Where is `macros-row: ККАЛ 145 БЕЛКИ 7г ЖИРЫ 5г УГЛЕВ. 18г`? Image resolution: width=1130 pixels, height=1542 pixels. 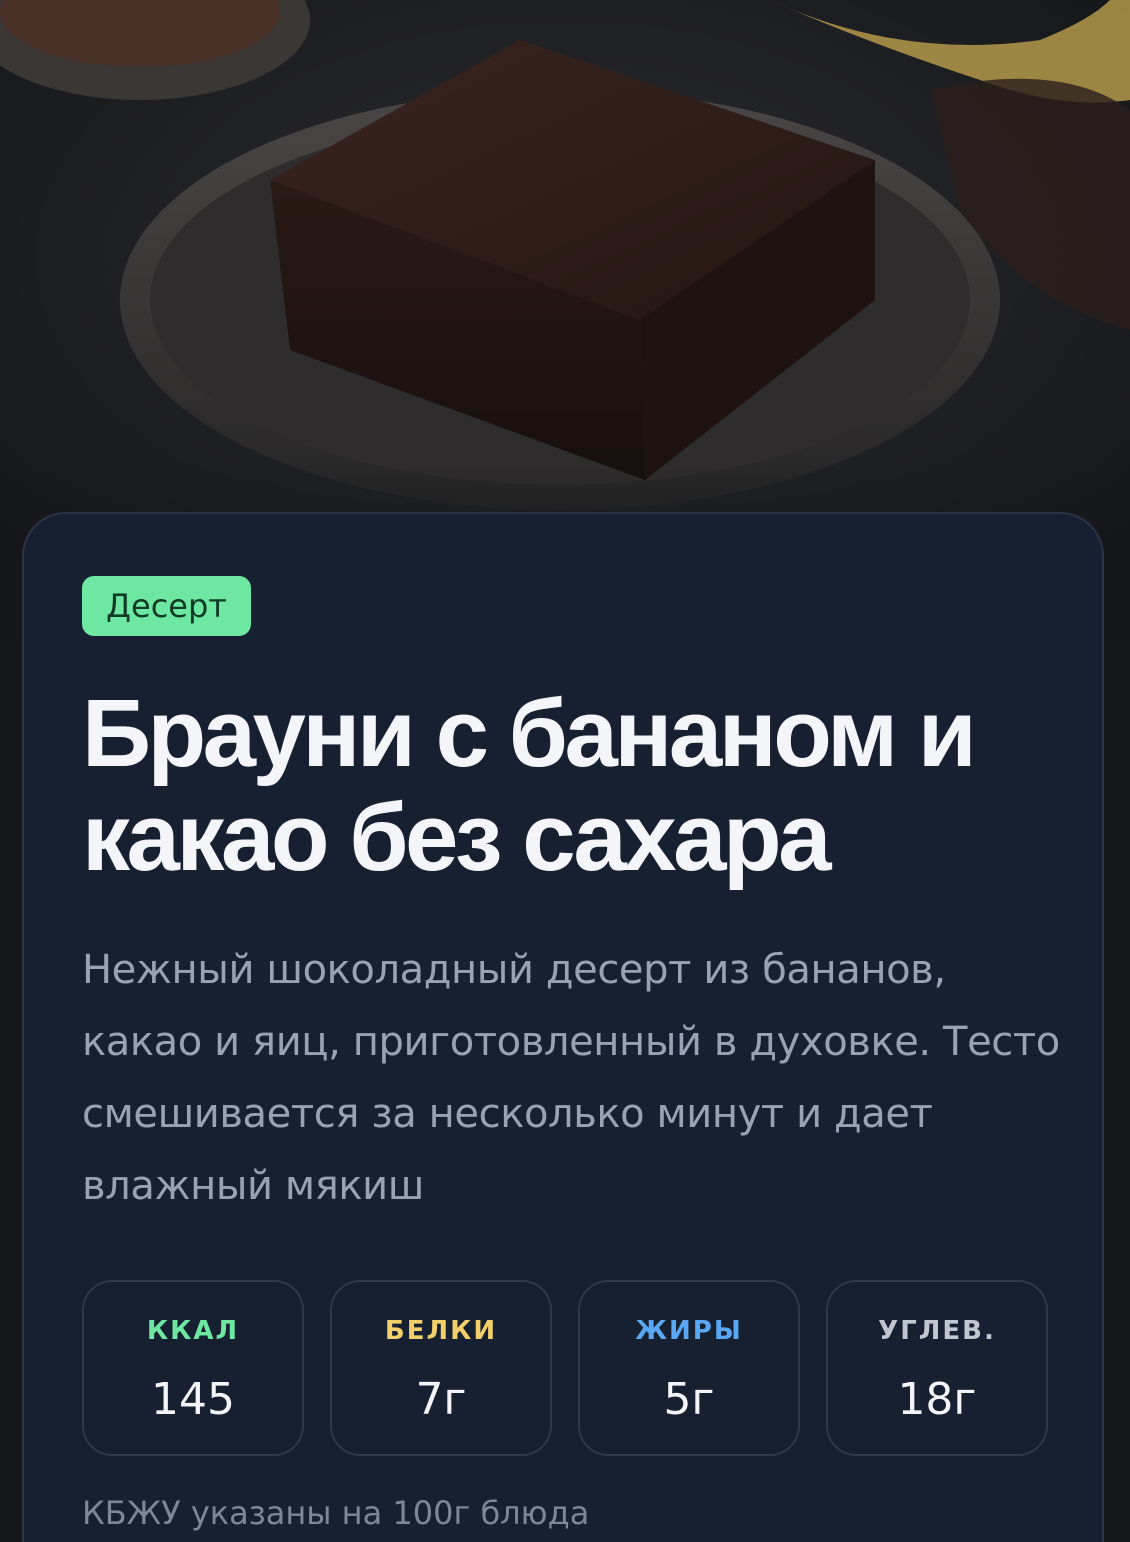 macros-row: ККАЛ 145 БЕЛКИ 7г ЖИРЫ 5г УГЛЕВ. 18г is located at coordinates (565, 1368).